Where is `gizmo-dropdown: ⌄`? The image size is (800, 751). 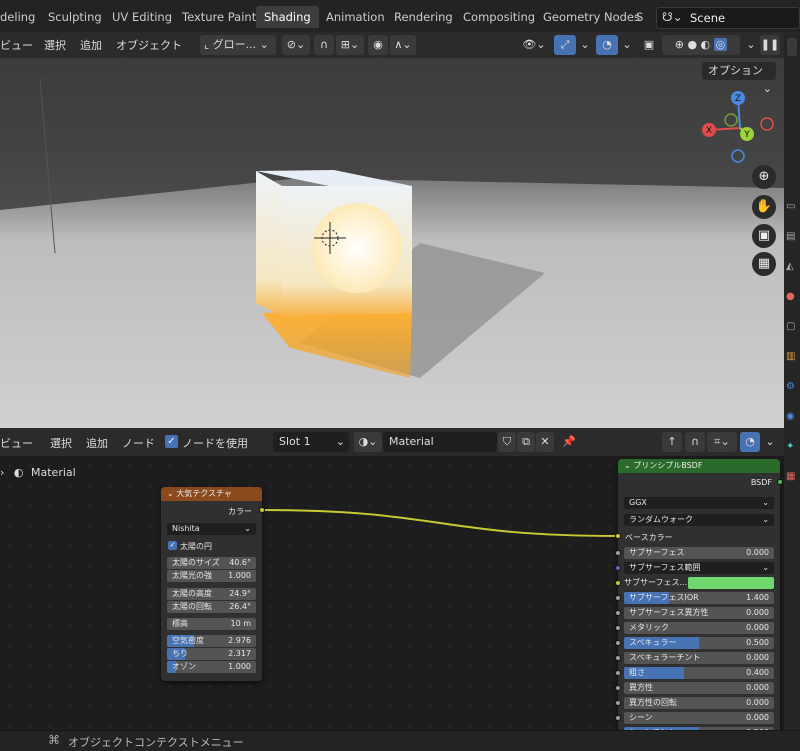 gizmo-dropdown: ⌄ is located at coordinates (585, 45).